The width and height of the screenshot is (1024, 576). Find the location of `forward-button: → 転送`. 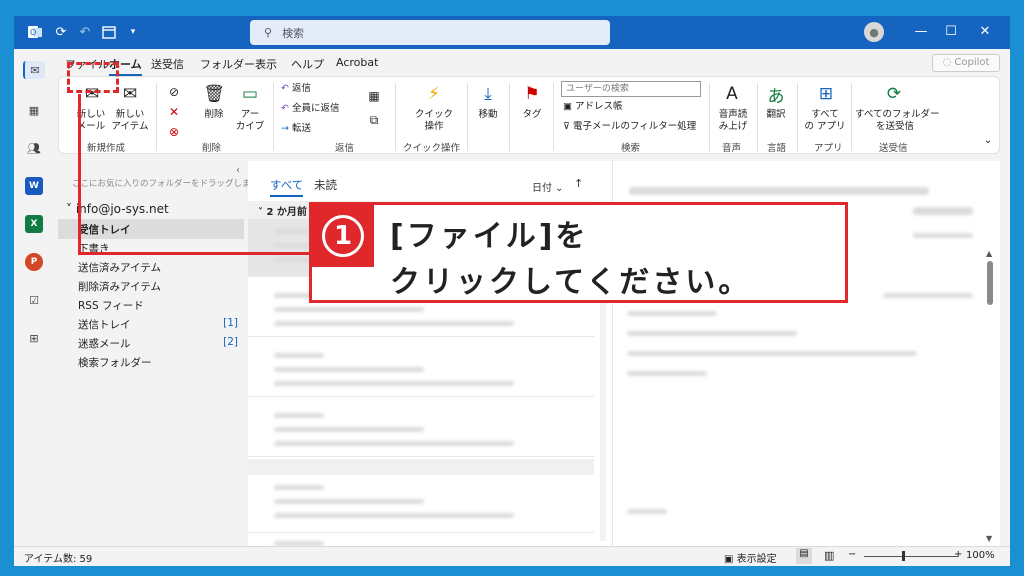

forward-button: → 転送 is located at coordinates (296, 129).